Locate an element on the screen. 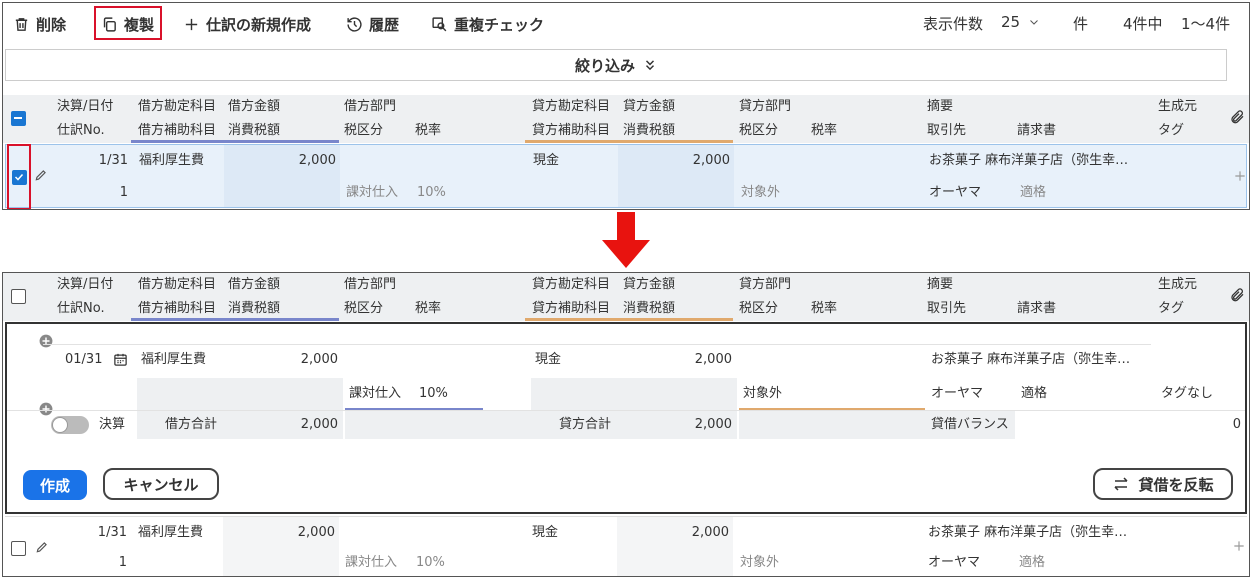 This screenshot has width=1252, height=579. row-partner: オーヤマ is located at coordinates (954, 562).